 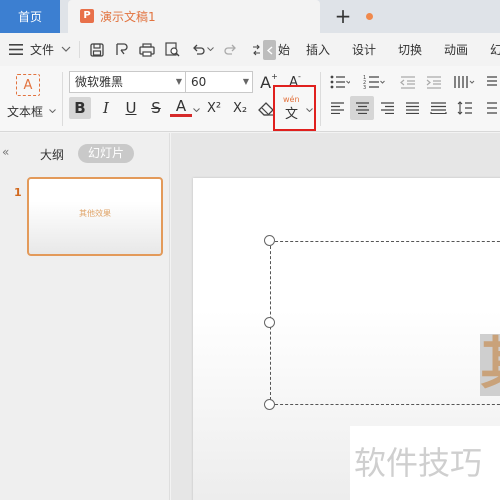 I want to click on slide-number: 1, so click(x=18, y=192).